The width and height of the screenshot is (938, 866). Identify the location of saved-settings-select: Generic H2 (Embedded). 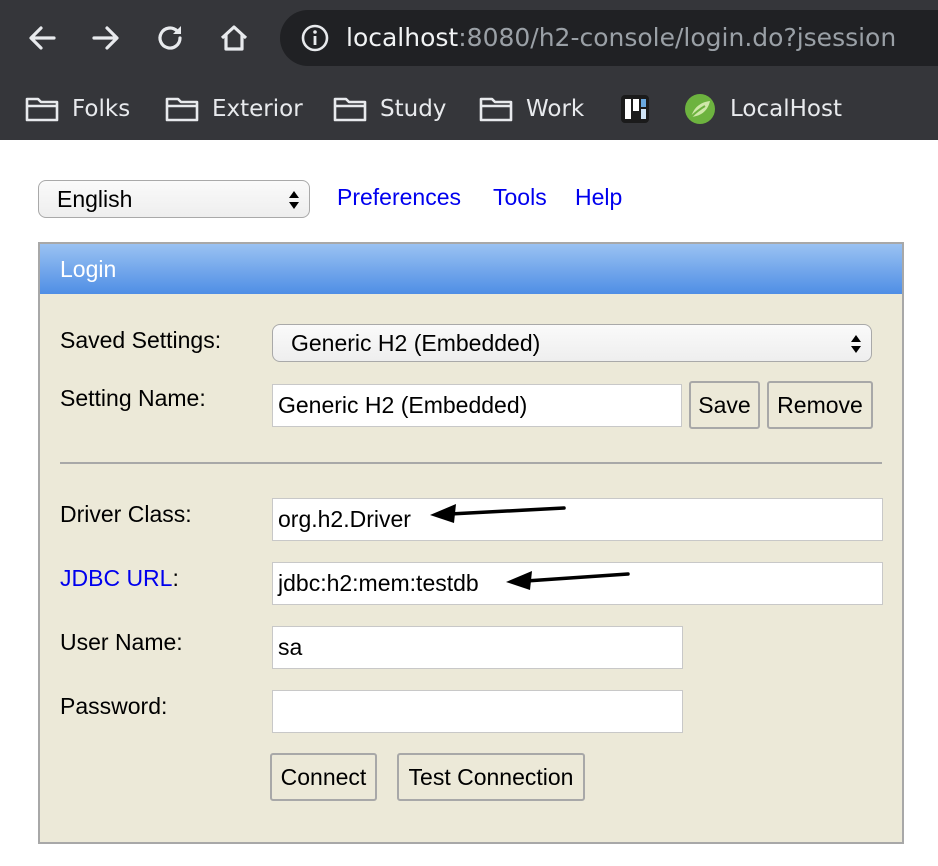
(572, 343).